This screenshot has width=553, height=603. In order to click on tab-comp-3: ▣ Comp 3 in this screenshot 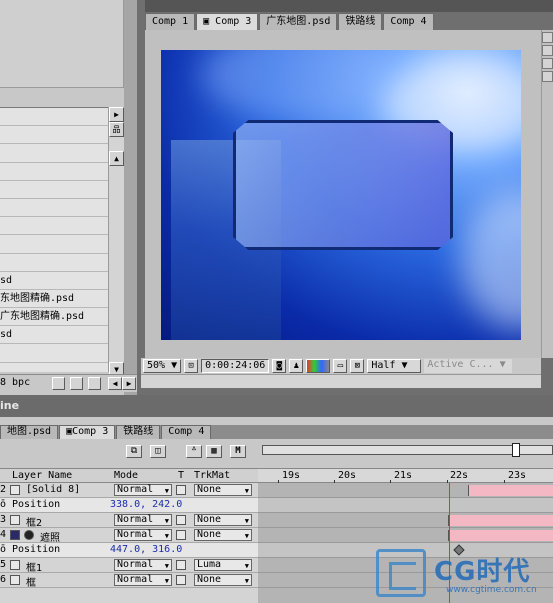, I will do `click(227, 21)`.